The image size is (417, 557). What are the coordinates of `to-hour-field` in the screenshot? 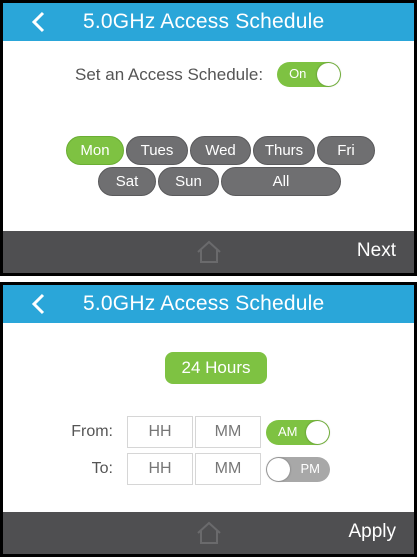 It's located at (160, 469).